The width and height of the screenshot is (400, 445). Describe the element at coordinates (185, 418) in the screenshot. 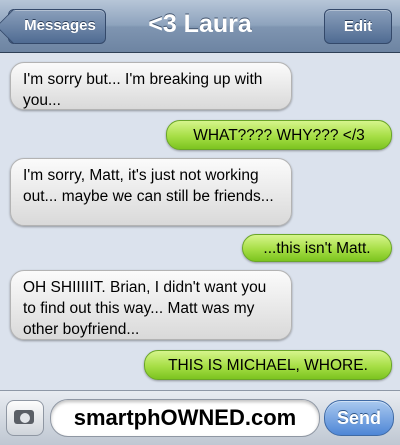

I see `message-input: smartphOWNED.com` at that location.